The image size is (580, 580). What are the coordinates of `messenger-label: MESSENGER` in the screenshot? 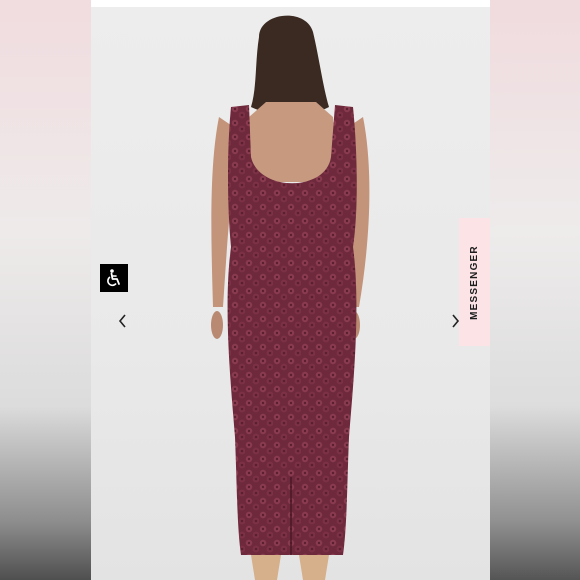 It's located at (475, 282).